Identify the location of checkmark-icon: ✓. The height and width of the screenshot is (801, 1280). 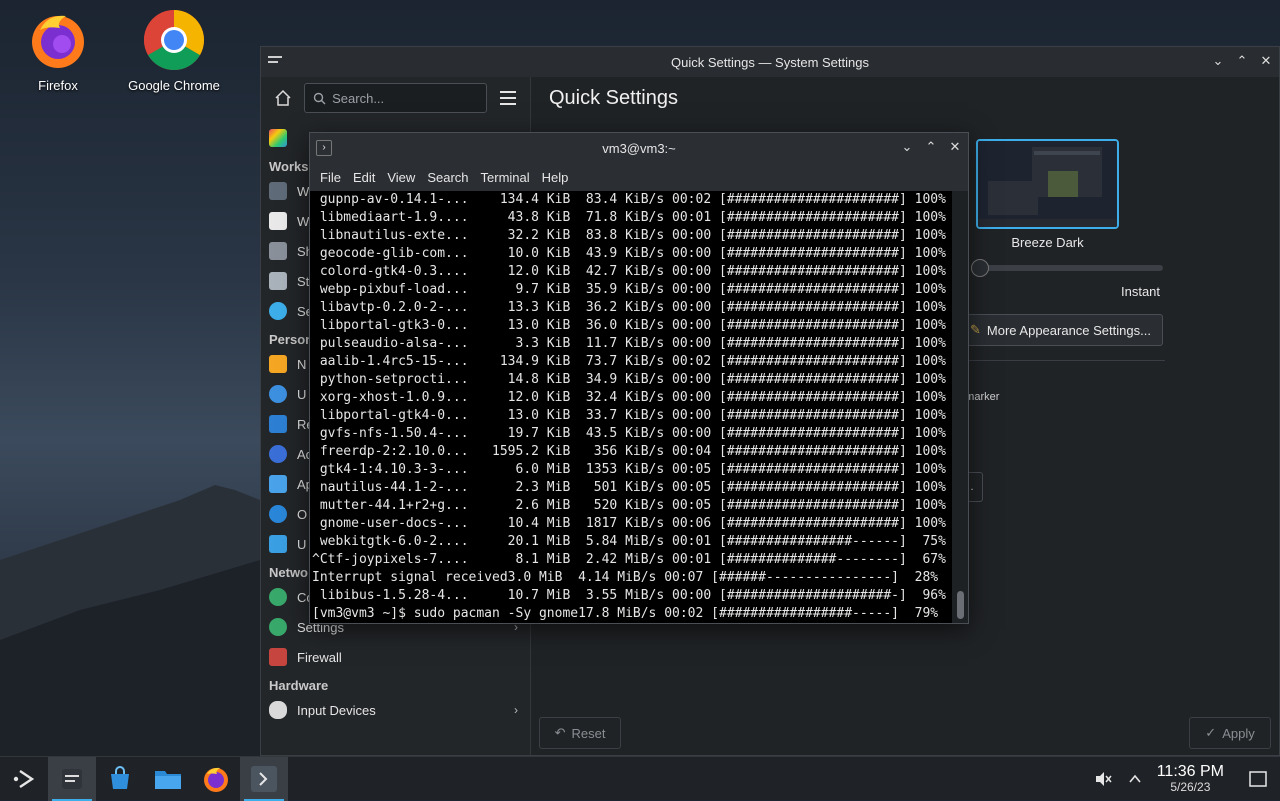
(1211, 732).